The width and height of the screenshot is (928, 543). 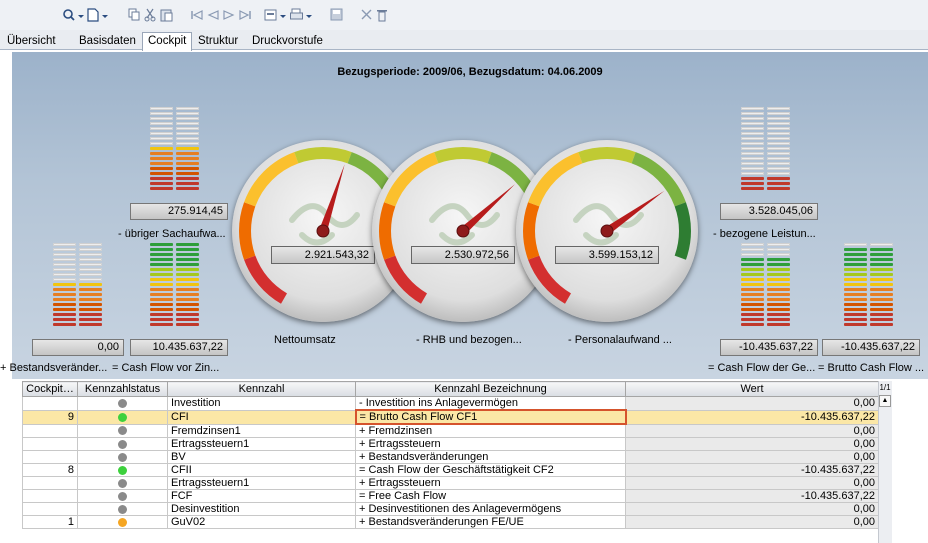 What do you see at coordinates (50, 417) in the screenshot?
I see `cell-cockpit: 9` at bounding box center [50, 417].